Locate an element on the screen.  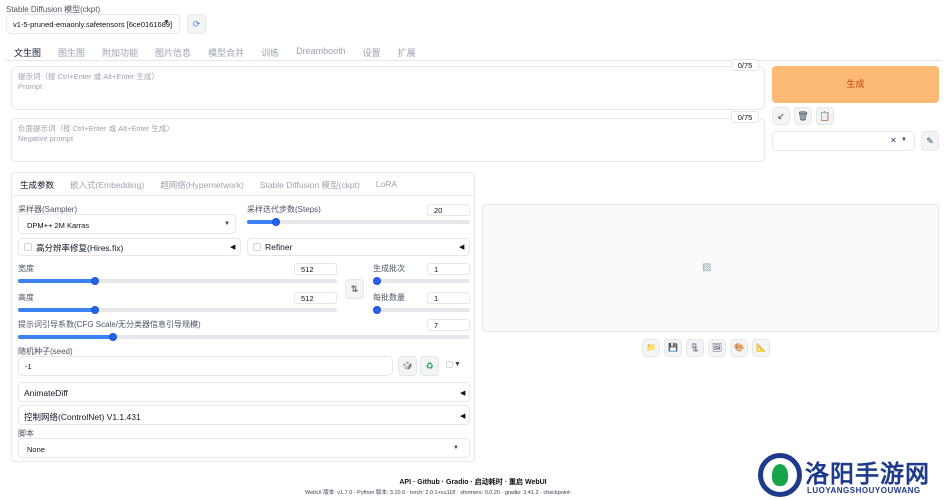
refresh-button: ⟳ is located at coordinates (196, 24).